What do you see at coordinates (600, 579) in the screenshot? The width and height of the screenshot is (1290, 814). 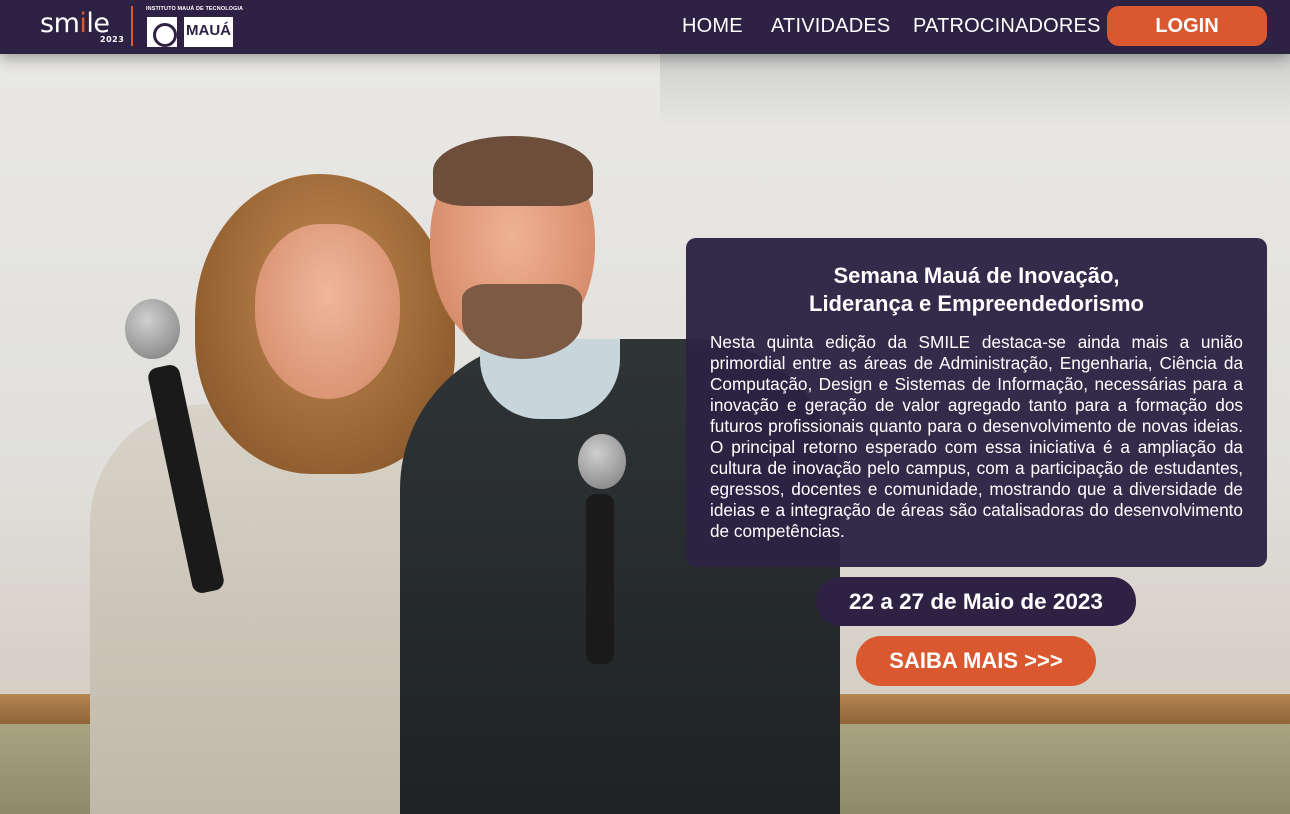 I see `microphone-right` at bounding box center [600, 579].